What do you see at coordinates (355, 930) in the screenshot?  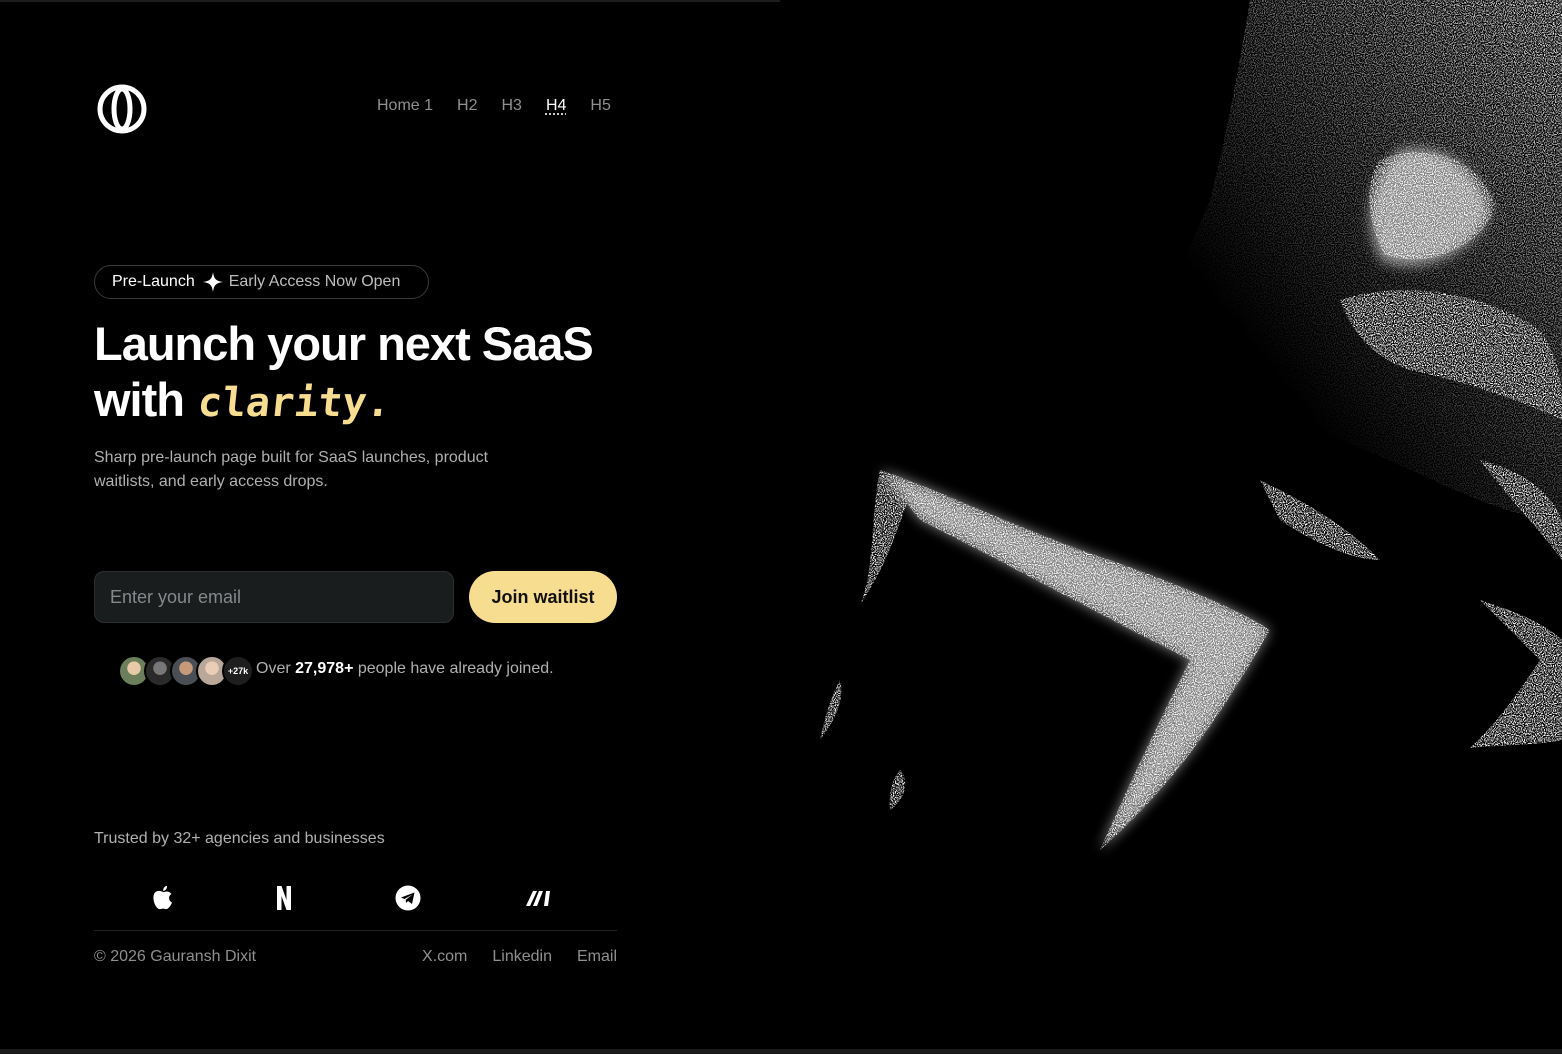 I see `footer-divider` at bounding box center [355, 930].